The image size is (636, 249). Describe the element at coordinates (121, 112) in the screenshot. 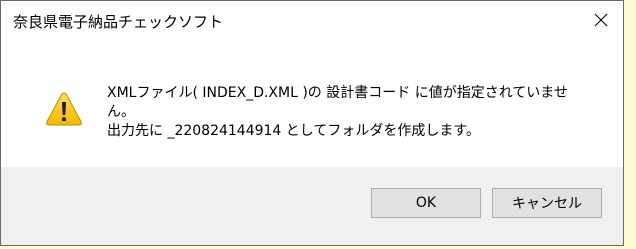

I see `message-line-2: ん。` at that location.